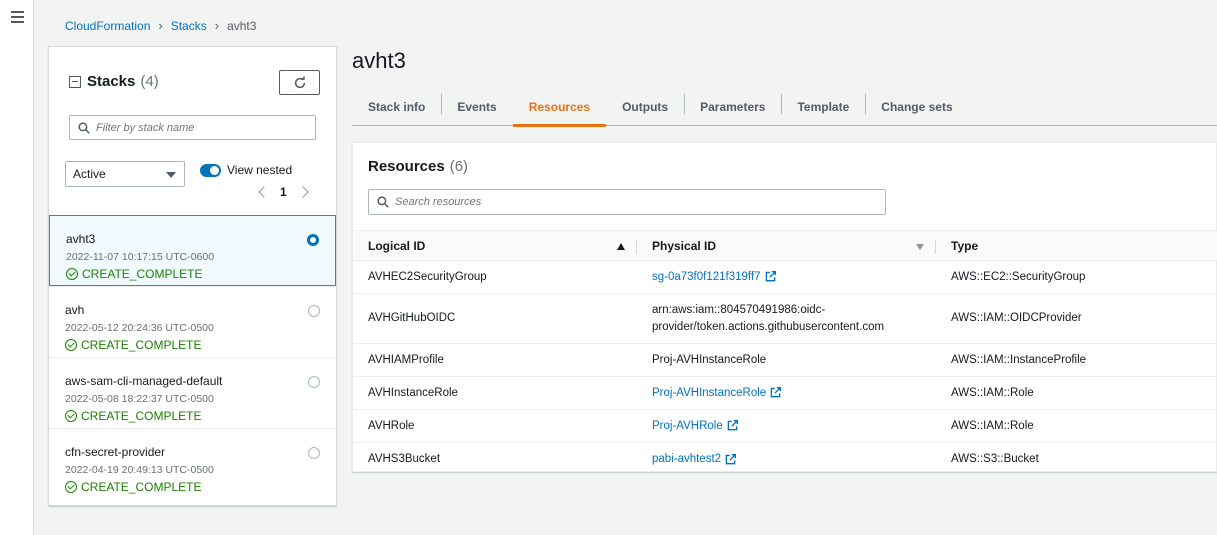  What do you see at coordinates (242, 25) in the screenshot?
I see `breadcrumb-current: avht3` at bounding box center [242, 25].